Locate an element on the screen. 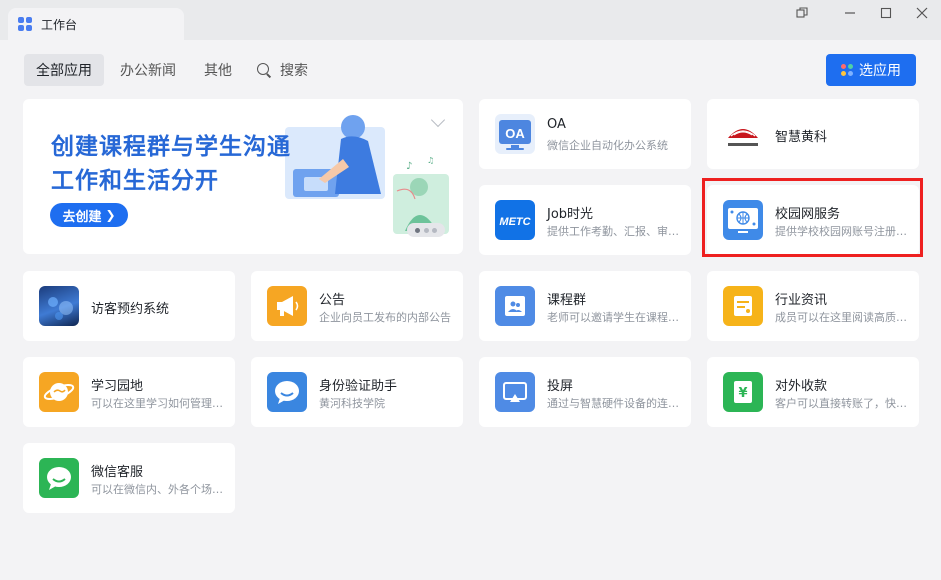 The width and height of the screenshot is (941, 580). choose-apps-label: 选应用 is located at coordinates (880, 71).